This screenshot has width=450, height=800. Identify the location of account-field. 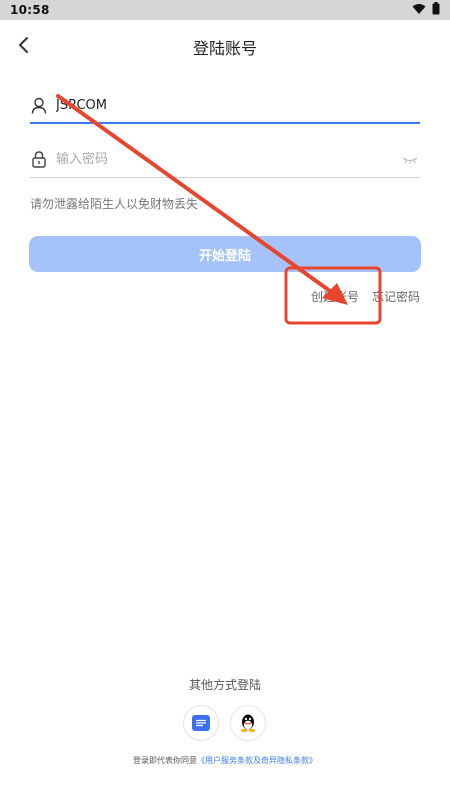
(225, 105).